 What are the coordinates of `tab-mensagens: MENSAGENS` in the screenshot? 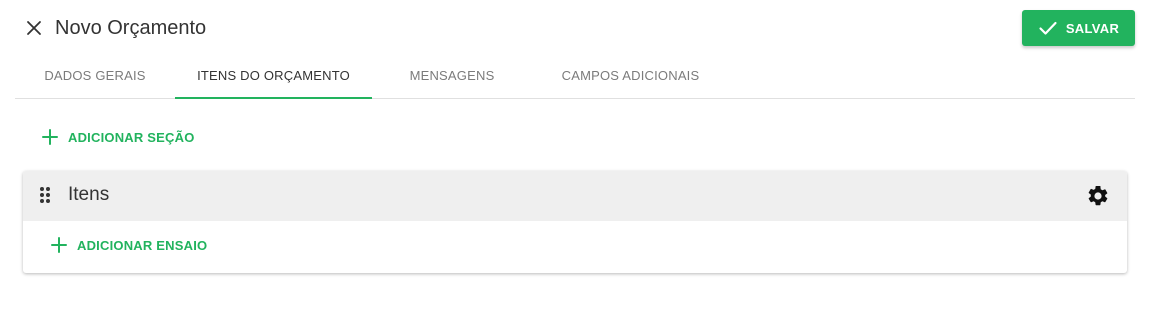 It's located at (452, 75).